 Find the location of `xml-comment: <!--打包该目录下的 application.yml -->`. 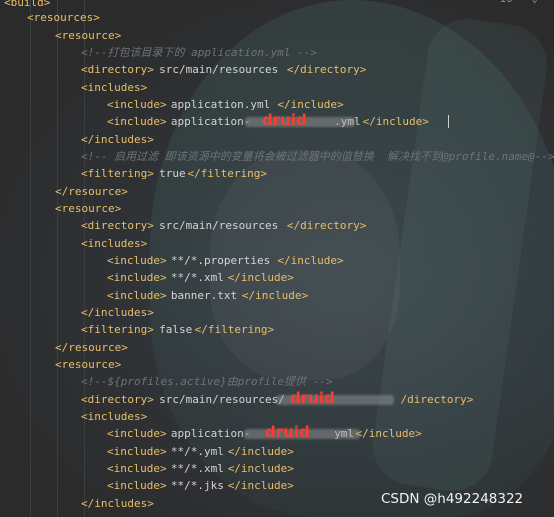

xml-comment: <!--打包该目录下的 application.yml --> is located at coordinates (199, 52).